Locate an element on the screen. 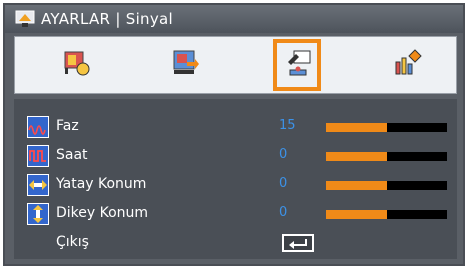 Image resolution: width=473 pixels, height=270 pixels. clock-label: Saat is located at coordinates (72, 155).